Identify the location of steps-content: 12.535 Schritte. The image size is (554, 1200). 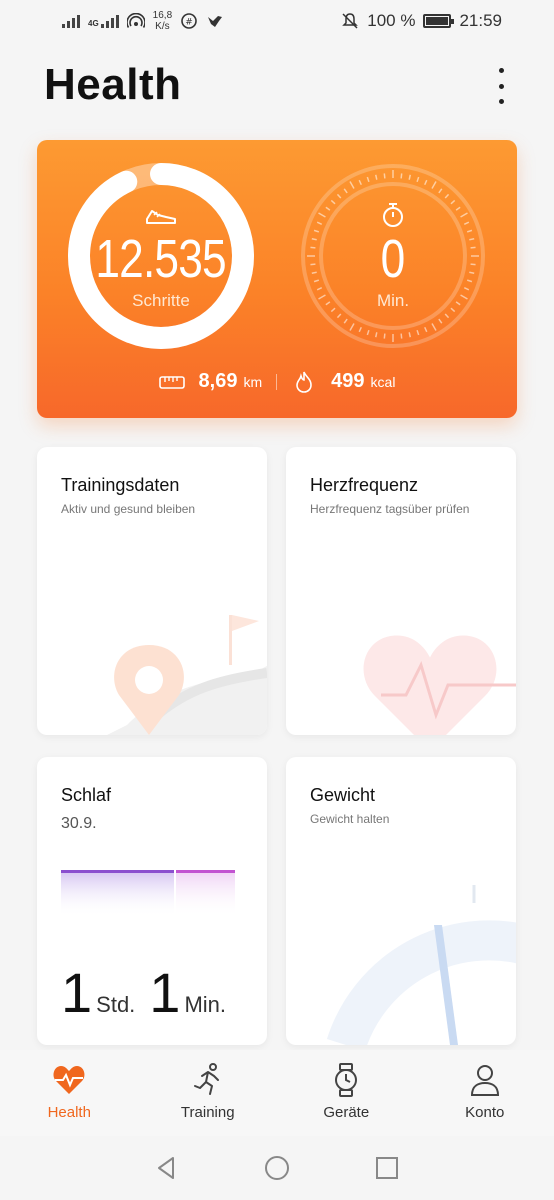
(161, 256).